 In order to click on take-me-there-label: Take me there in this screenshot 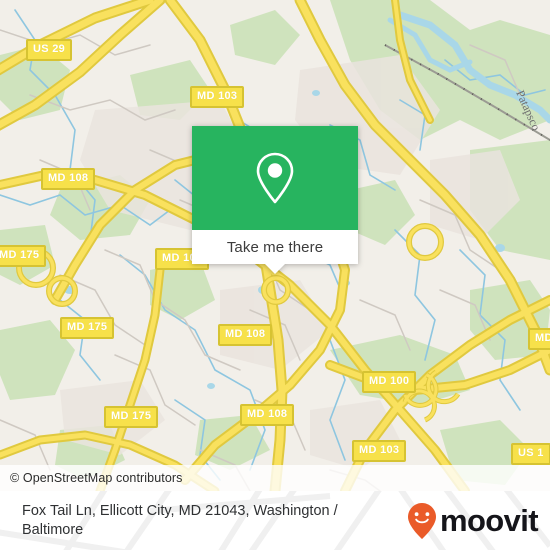, I will do `click(275, 247)`.